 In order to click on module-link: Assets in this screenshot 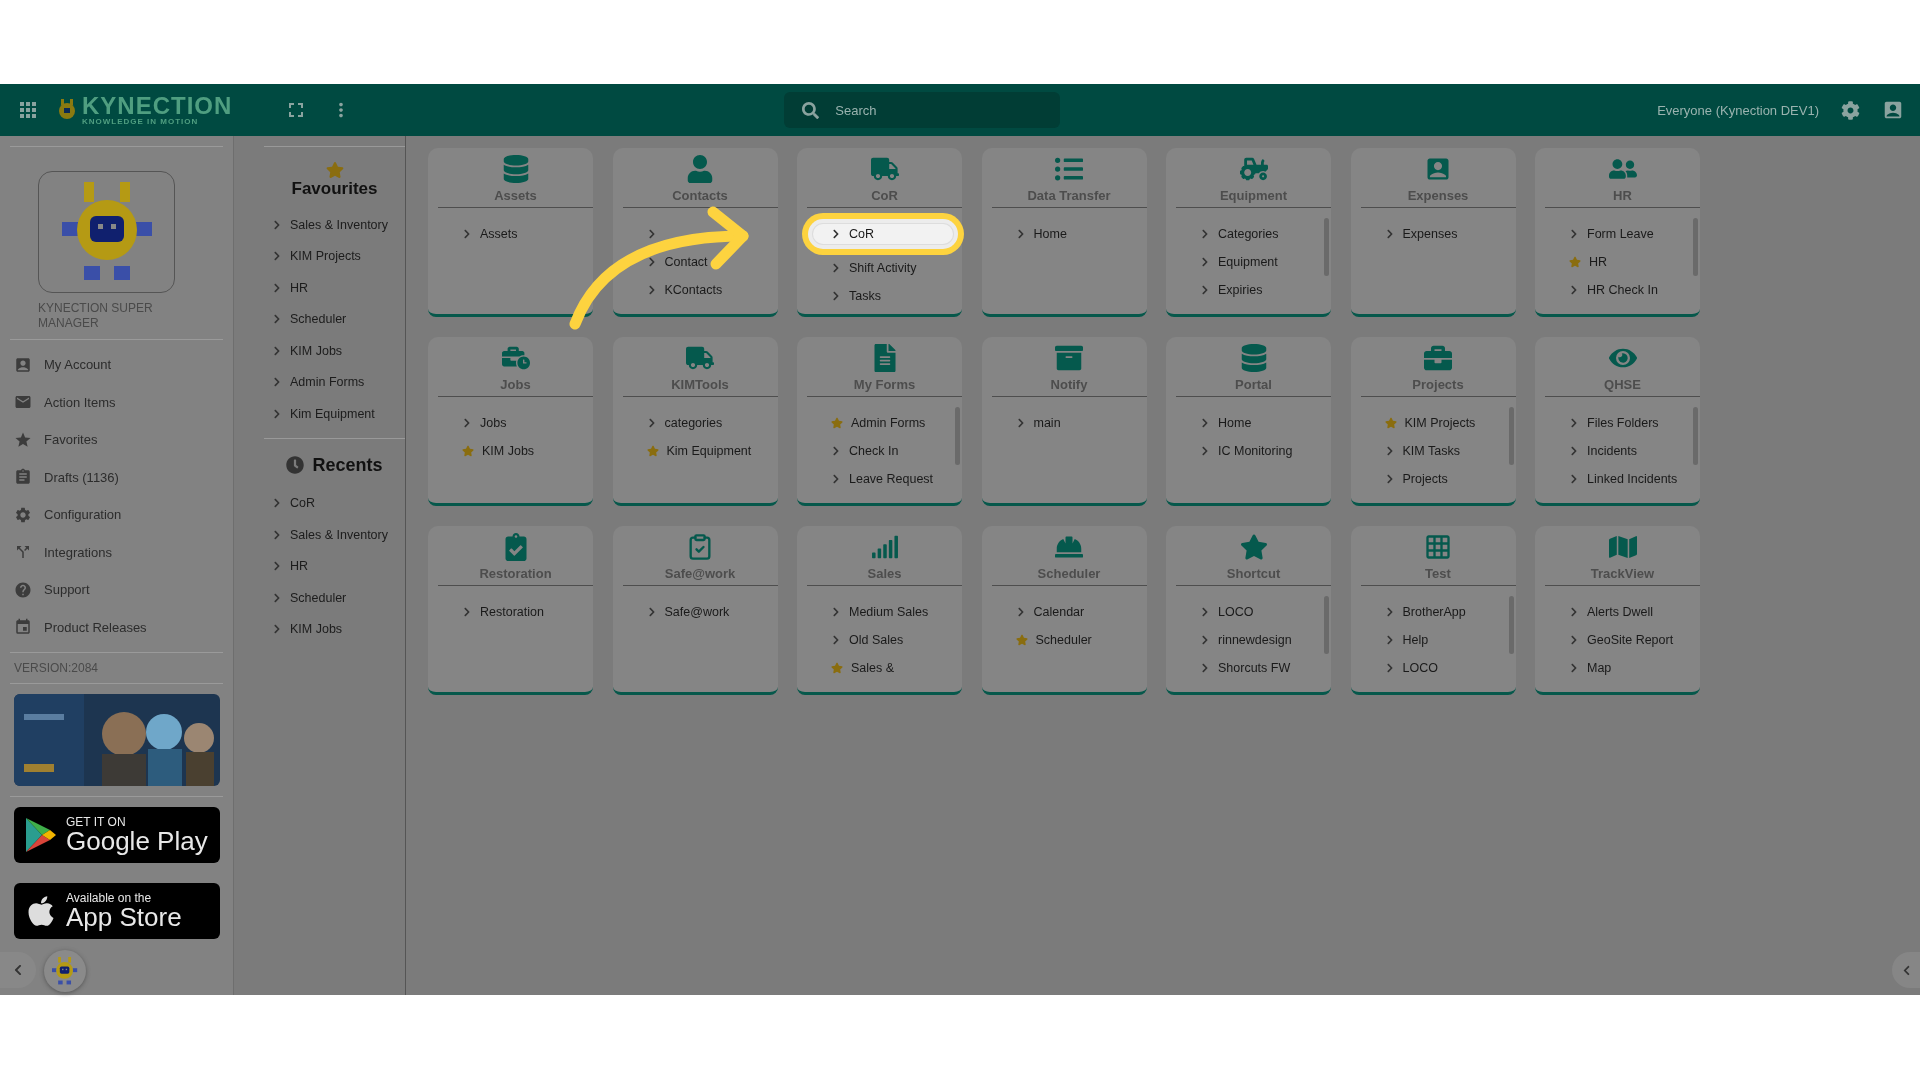, I will do `click(527, 234)`.